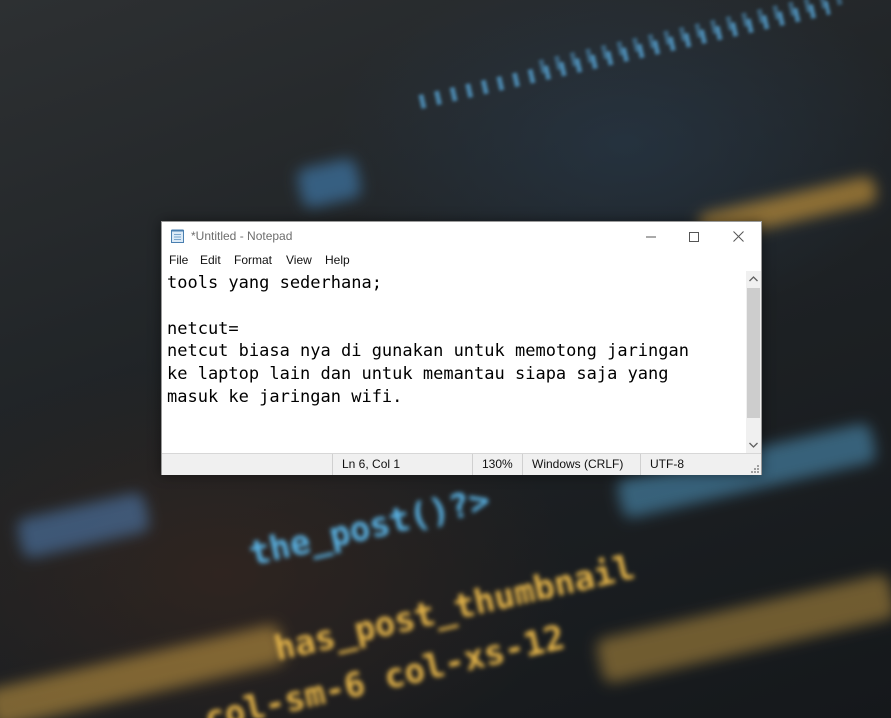  Describe the element at coordinates (203, 328) in the screenshot. I see `editor-line: netcut=` at that location.